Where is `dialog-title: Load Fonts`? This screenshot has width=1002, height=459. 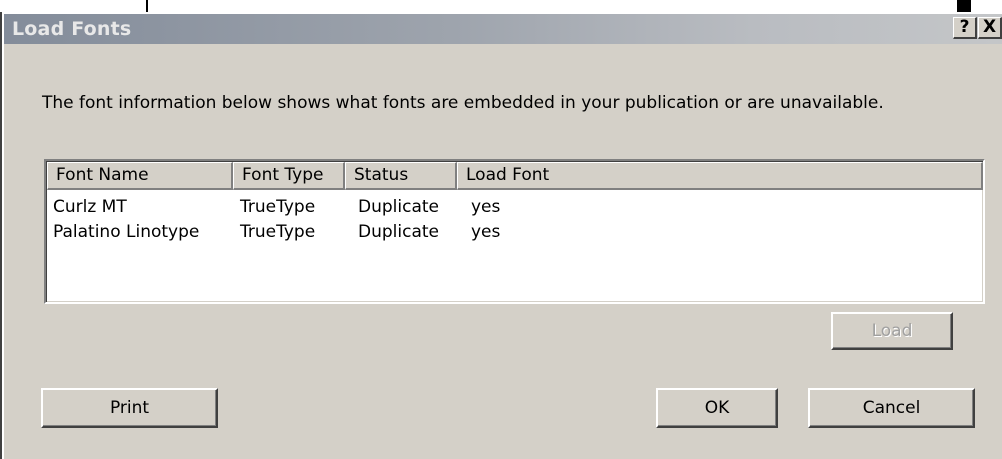
dialog-title: Load Fonts is located at coordinates (72, 29).